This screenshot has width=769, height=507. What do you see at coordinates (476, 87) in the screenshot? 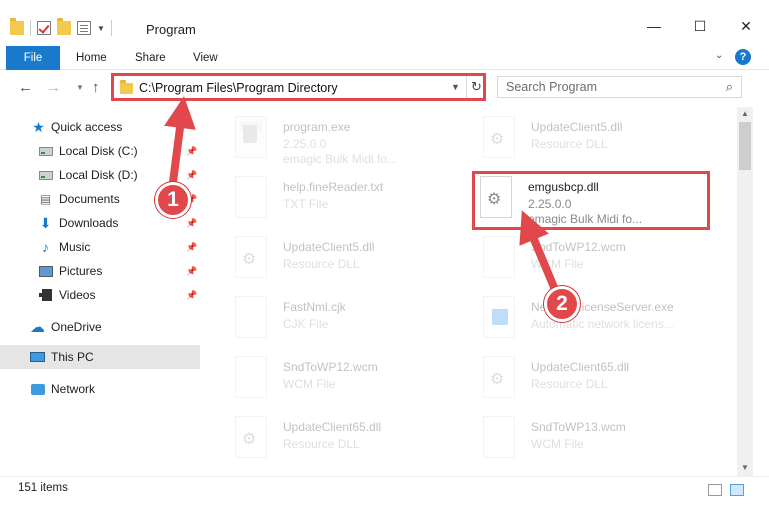
I see `refresh-button: ↻` at bounding box center [476, 87].